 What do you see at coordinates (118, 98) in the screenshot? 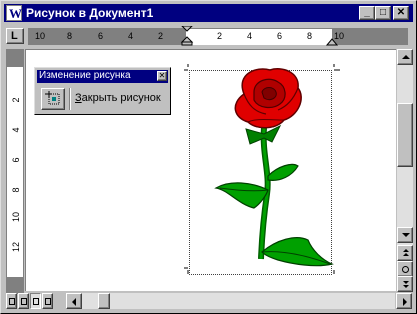
I see `close-drawing-button: Закрыть рисунок` at bounding box center [118, 98].